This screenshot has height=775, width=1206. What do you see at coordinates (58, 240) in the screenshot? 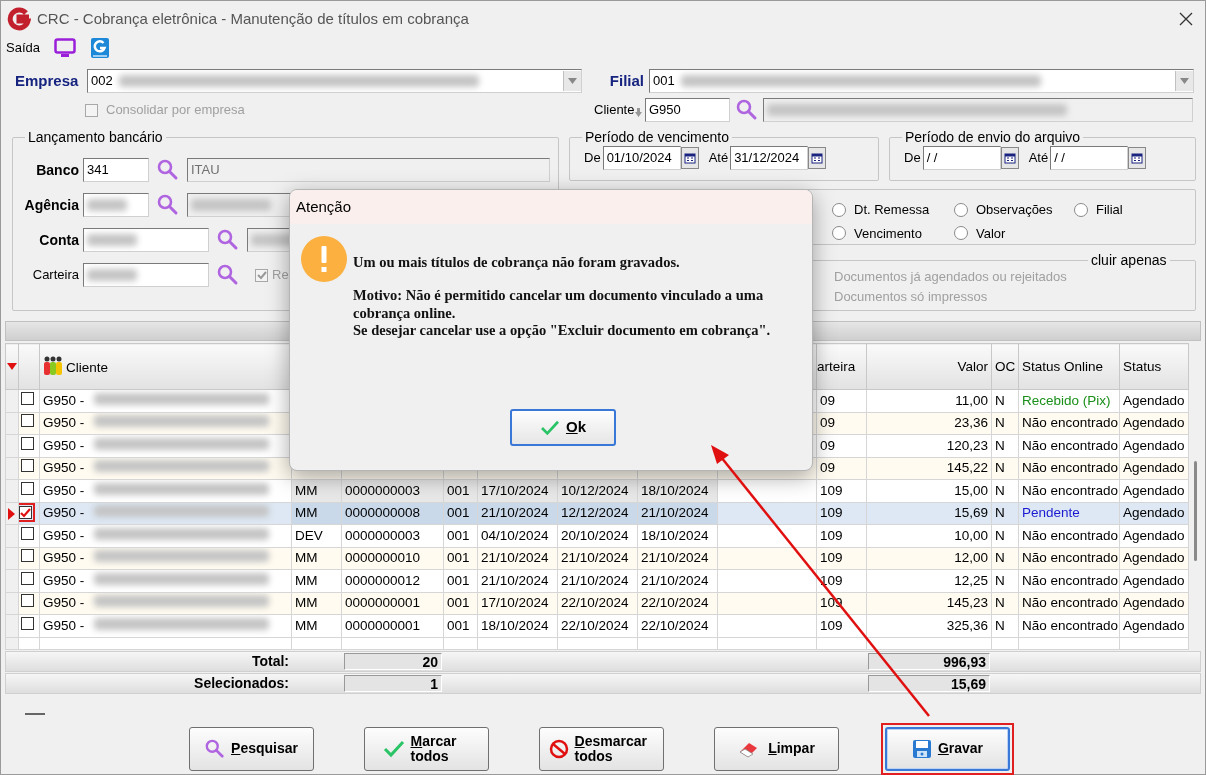
I see `field-label: Conta` at bounding box center [58, 240].